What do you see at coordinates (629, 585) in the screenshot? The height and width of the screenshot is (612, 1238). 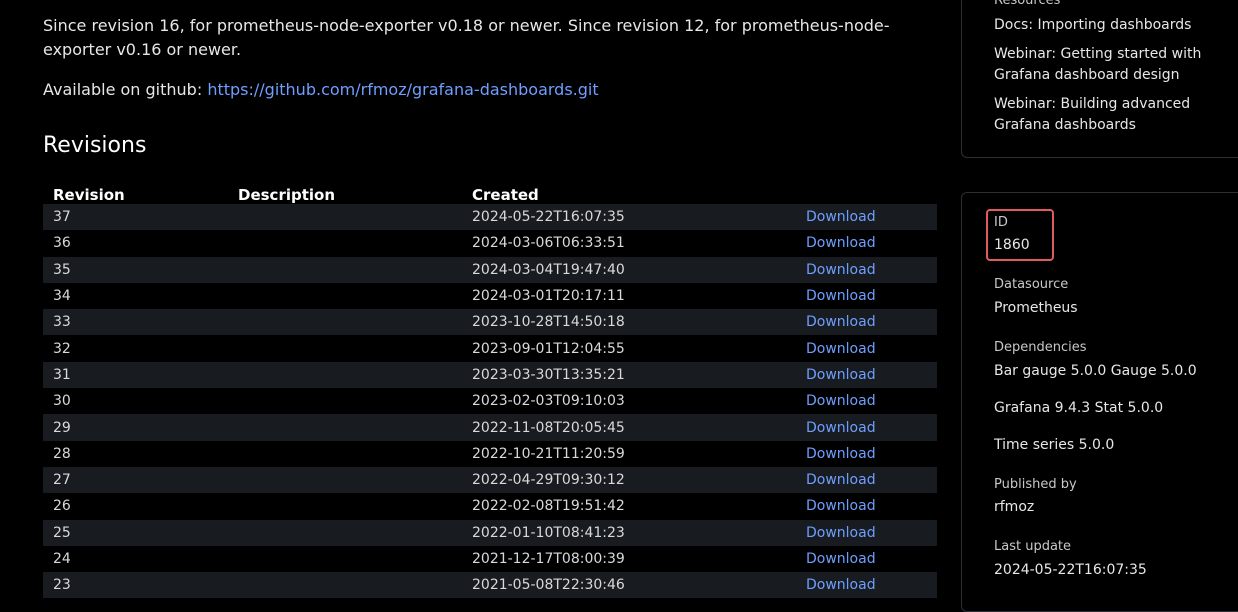 I see `created-cell: 2021-05-08T22:30:46` at bounding box center [629, 585].